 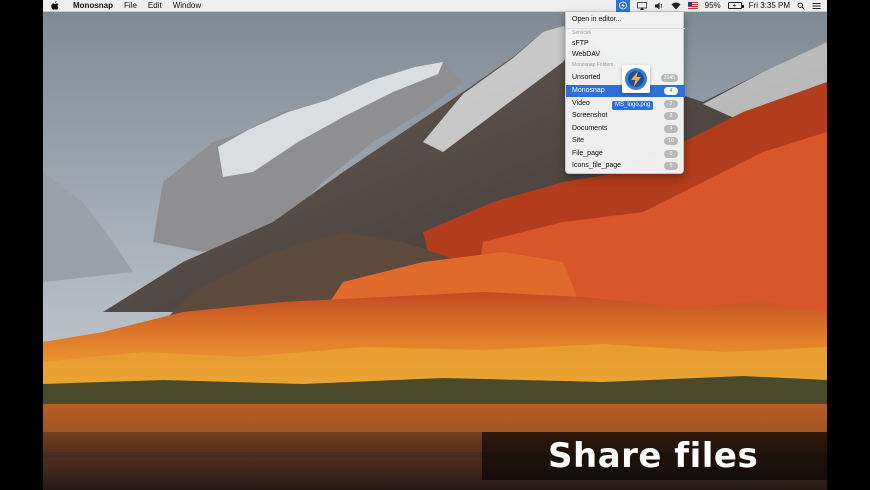 I want to click on battery-icon, so click(x=735, y=6).